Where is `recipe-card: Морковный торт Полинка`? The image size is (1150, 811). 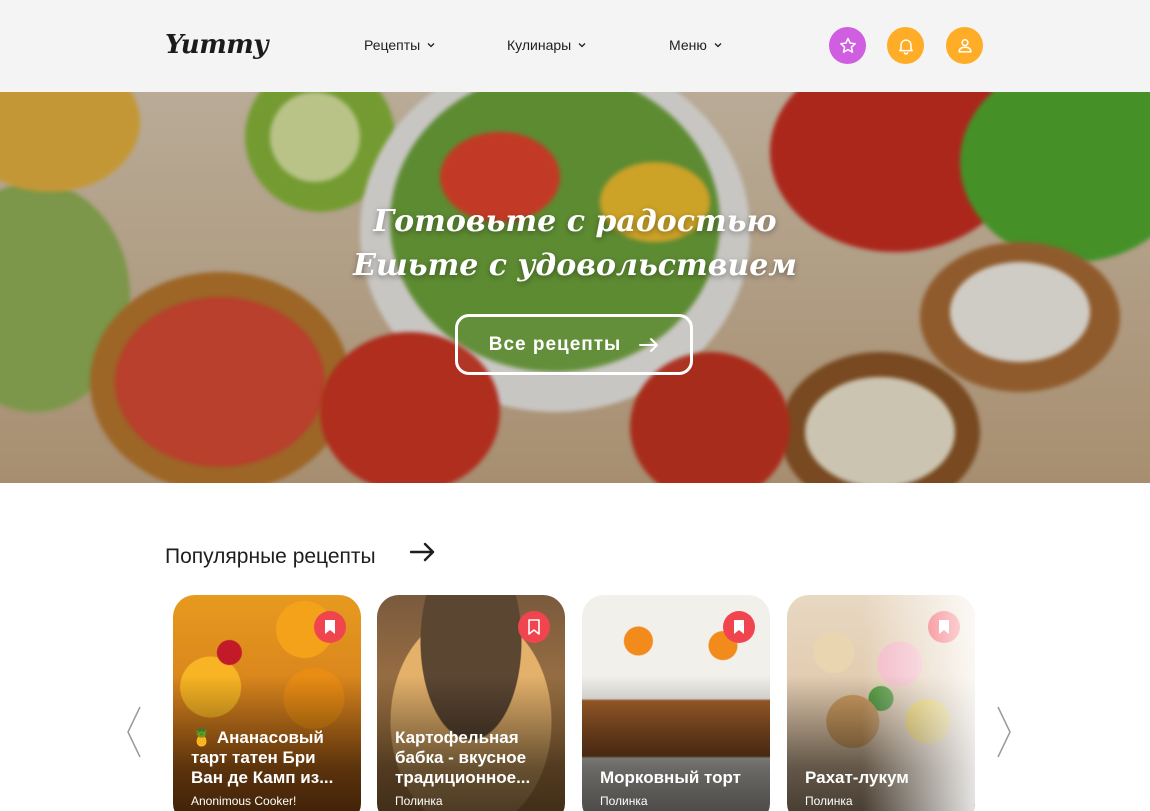 recipe-card: Морковный торт Полинка is located at coordinates (676, 703).